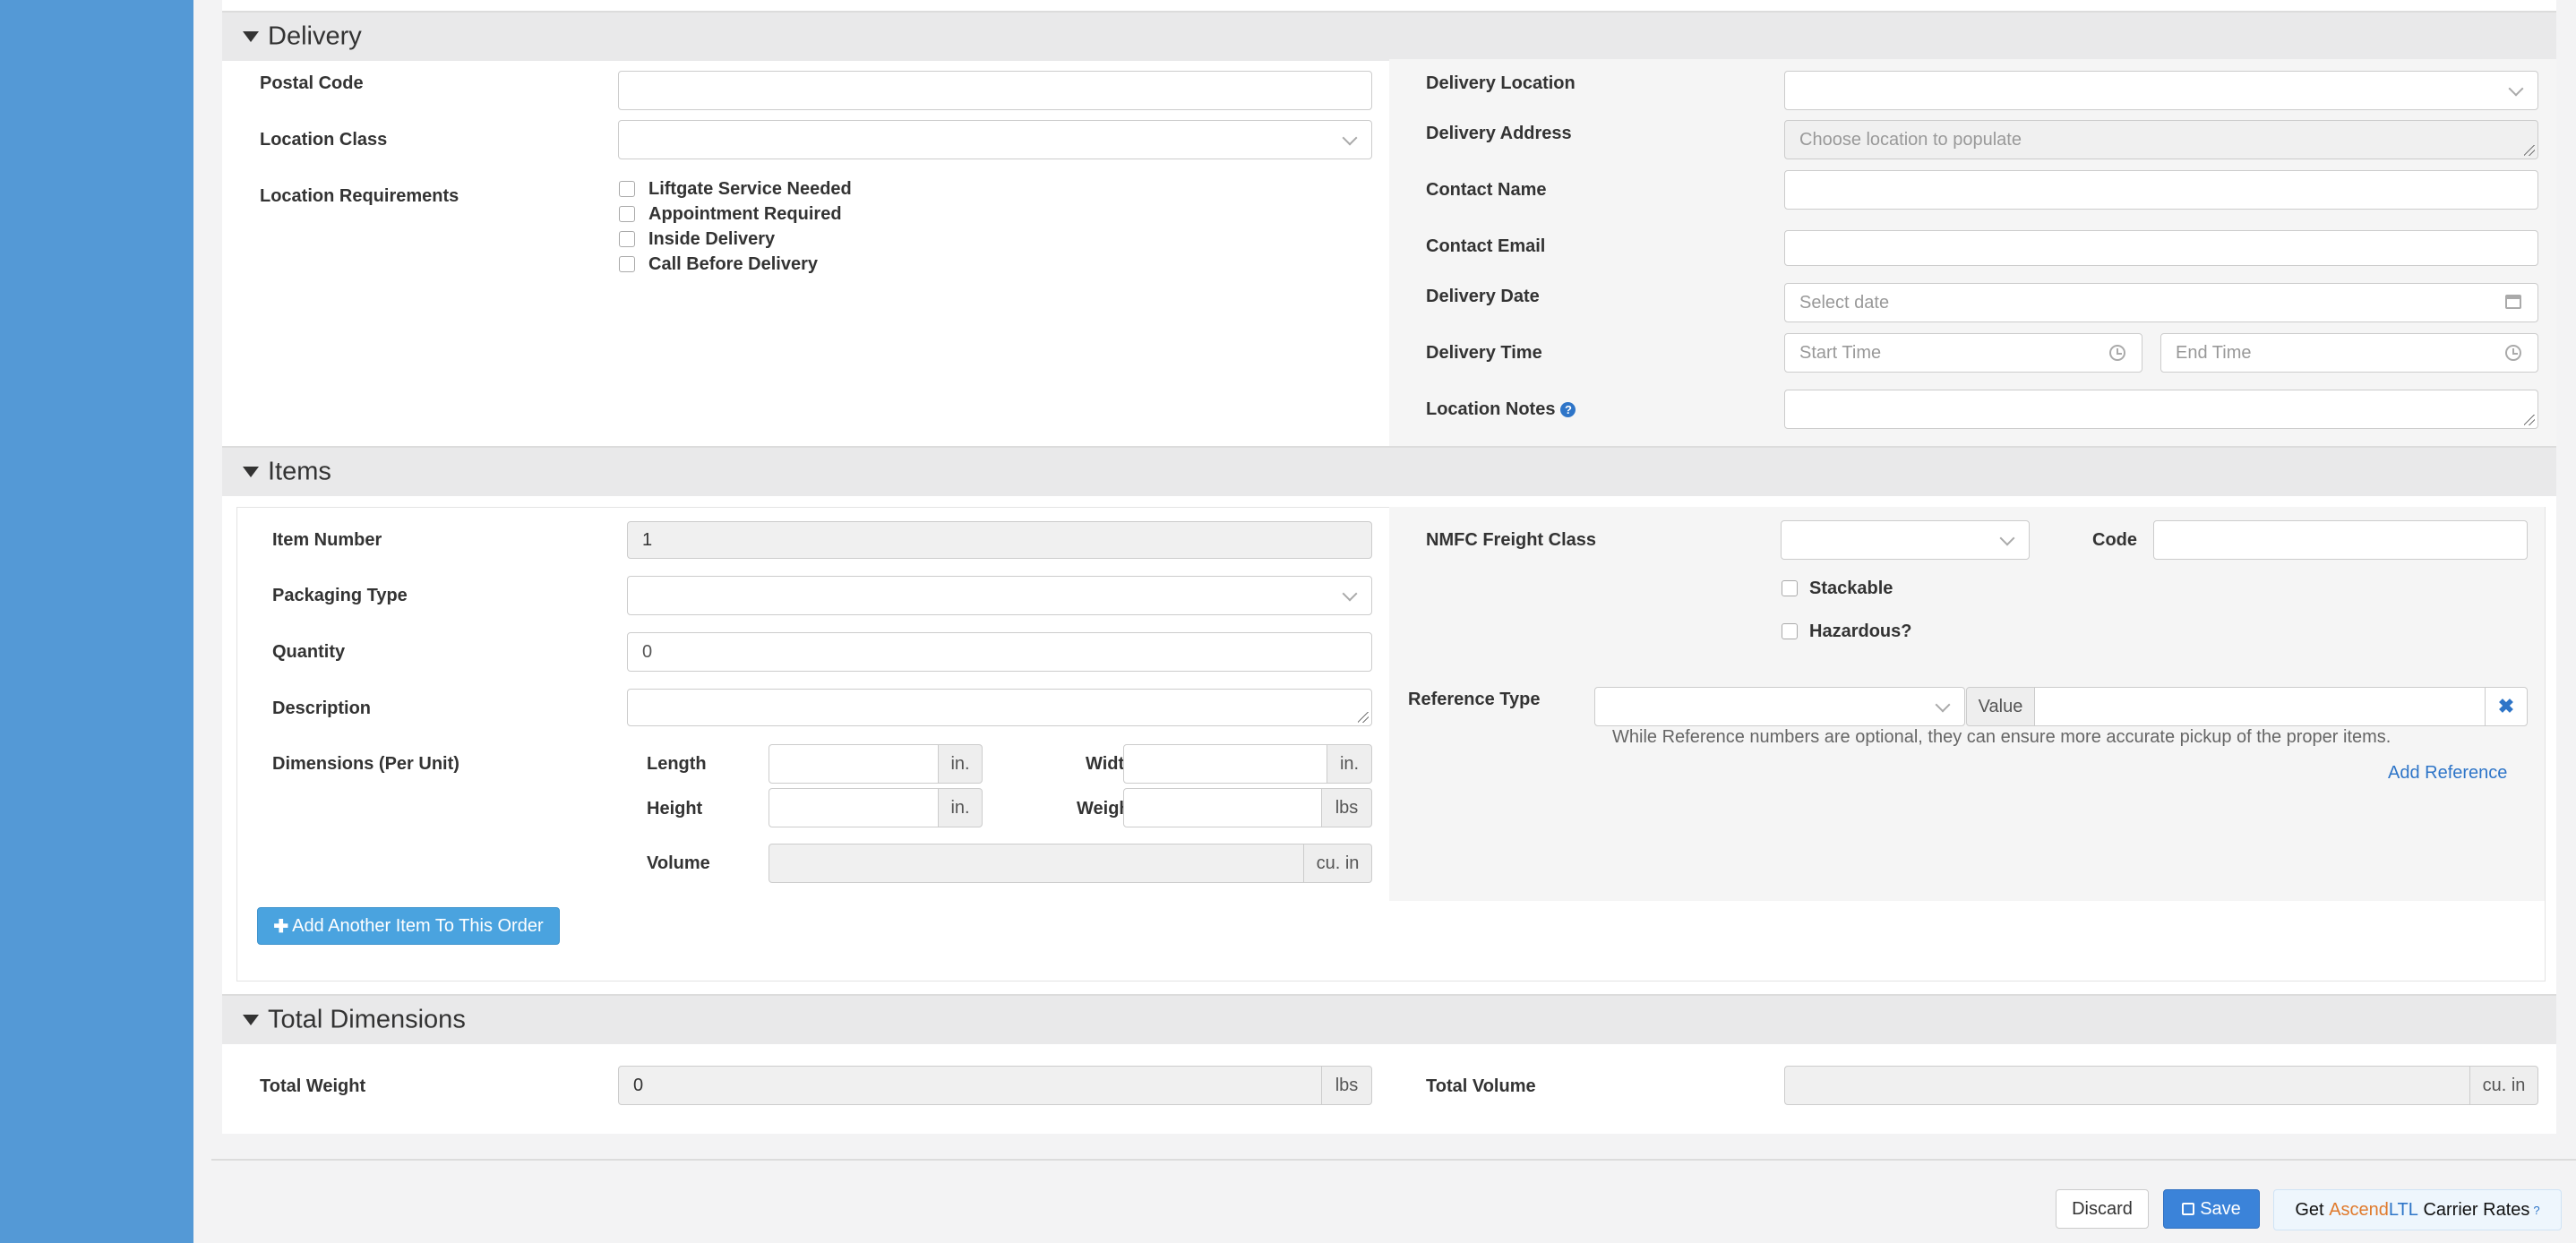  What do you see at coordinates (2476, 1209) in the screenshot?
I see `rates-suffix-text: Carrier Rates` at bounding box center [2476, 1209].